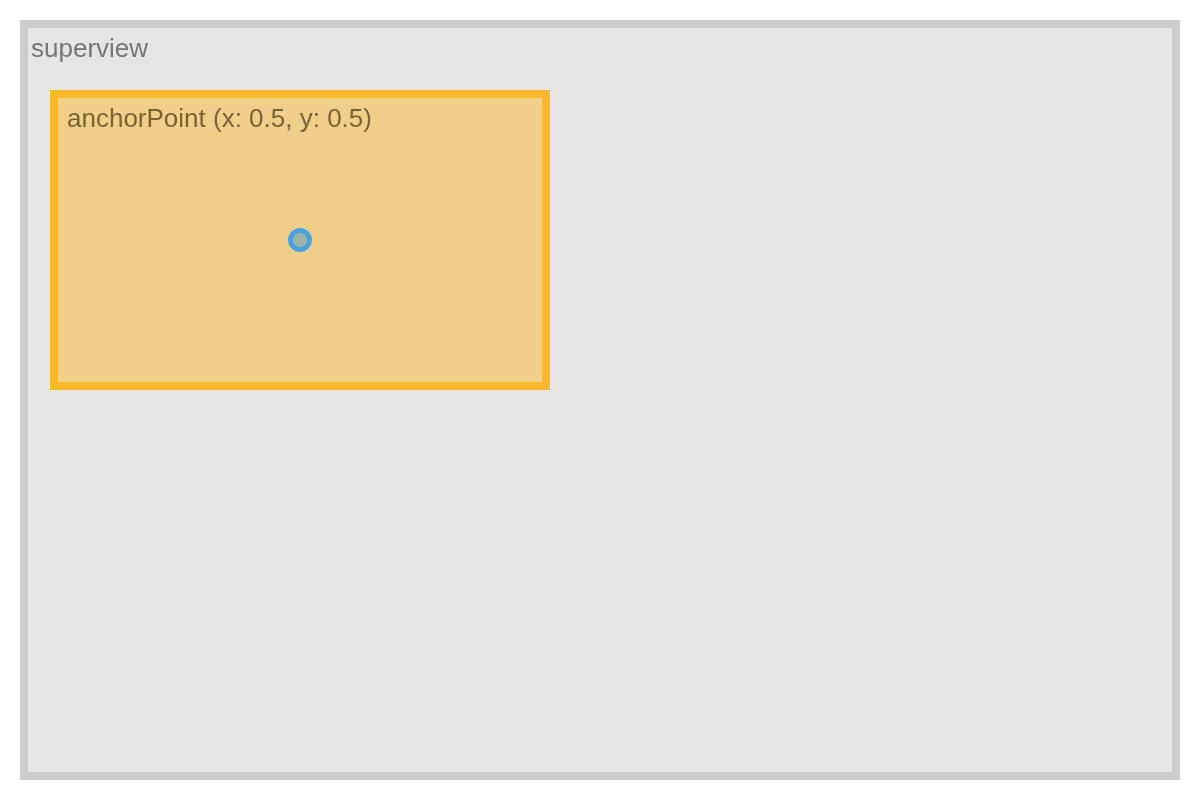 The height and width of the screenshot is (800, 1200). I want to click on anchor-point-icon, so click(300, 240).